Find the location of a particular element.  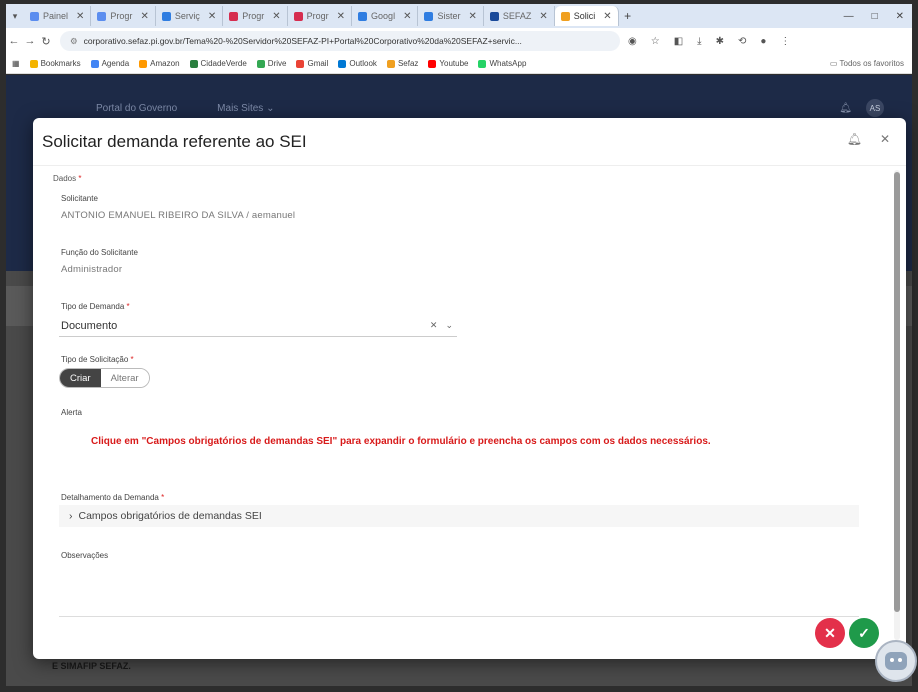

alert-label: Alerta is located at coordinates (71, 412).